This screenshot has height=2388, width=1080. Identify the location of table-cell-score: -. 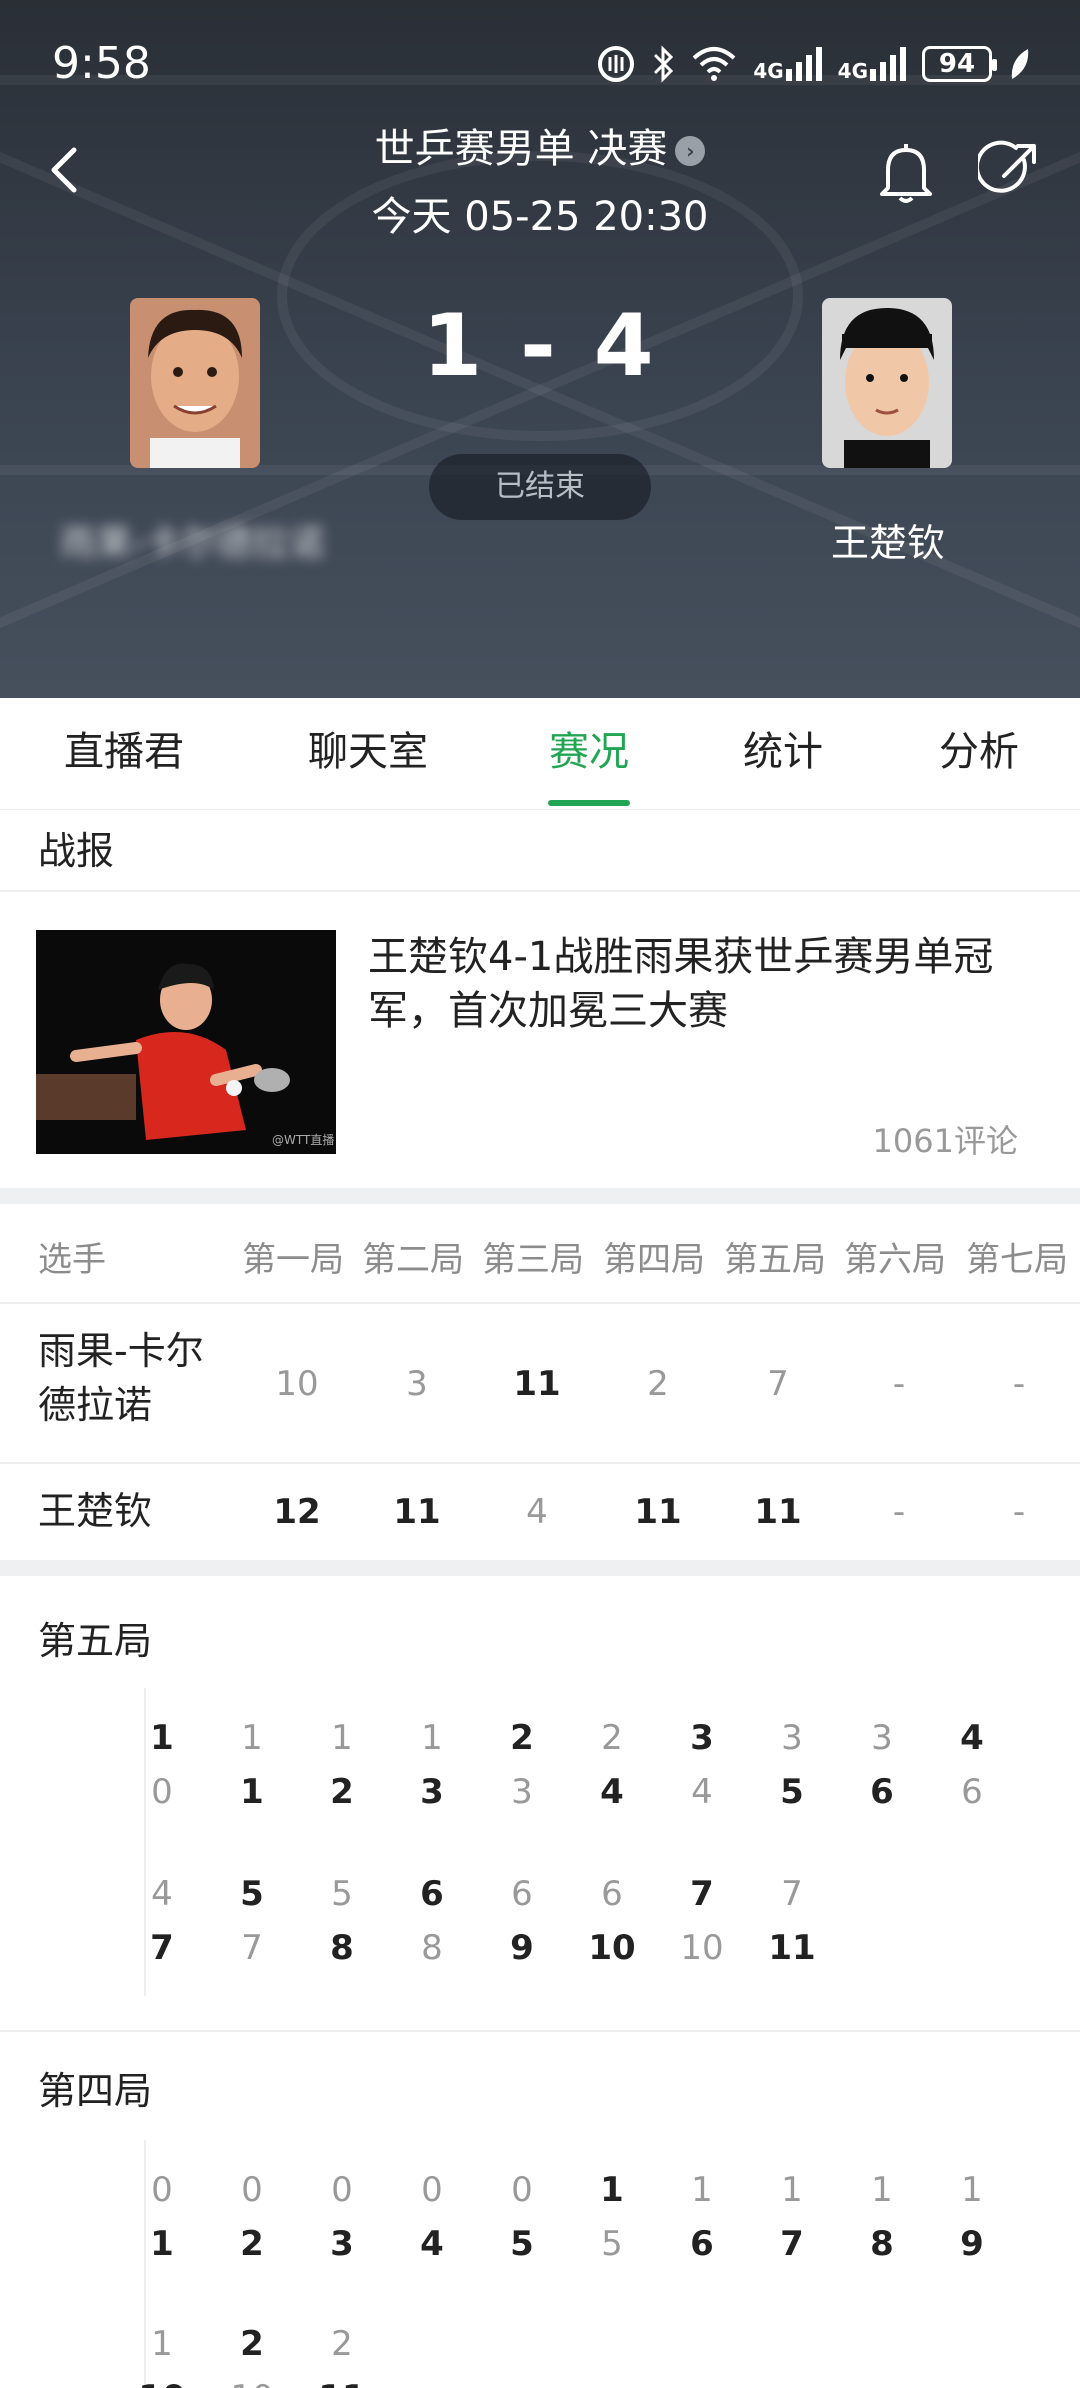
(1019, 1512).